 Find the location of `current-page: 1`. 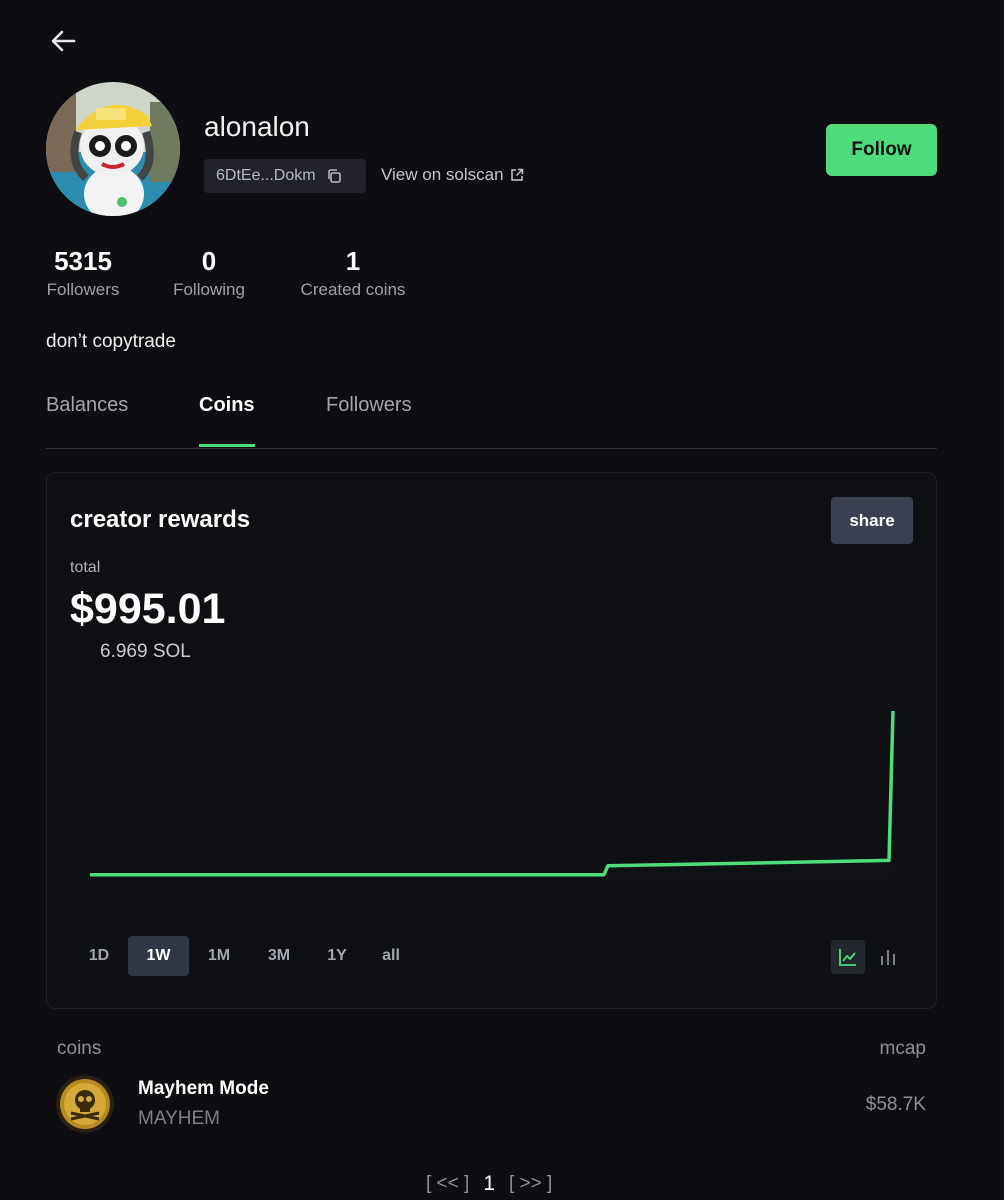

current-page: 1 is located at coordinates (489, 1183).